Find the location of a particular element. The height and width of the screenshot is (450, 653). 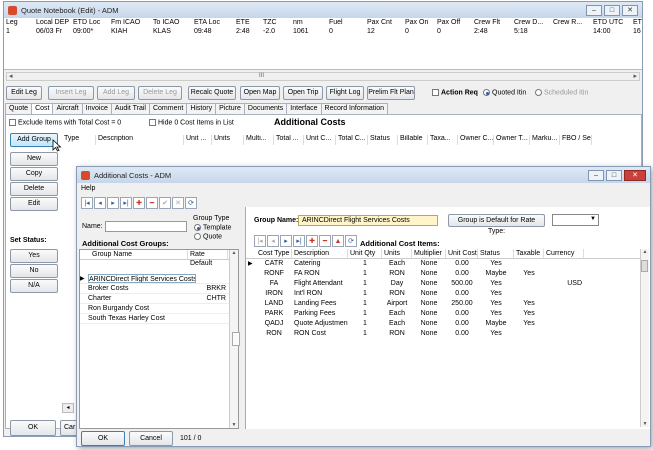

quote-radio: Quote is located at coordinates (208, 236).